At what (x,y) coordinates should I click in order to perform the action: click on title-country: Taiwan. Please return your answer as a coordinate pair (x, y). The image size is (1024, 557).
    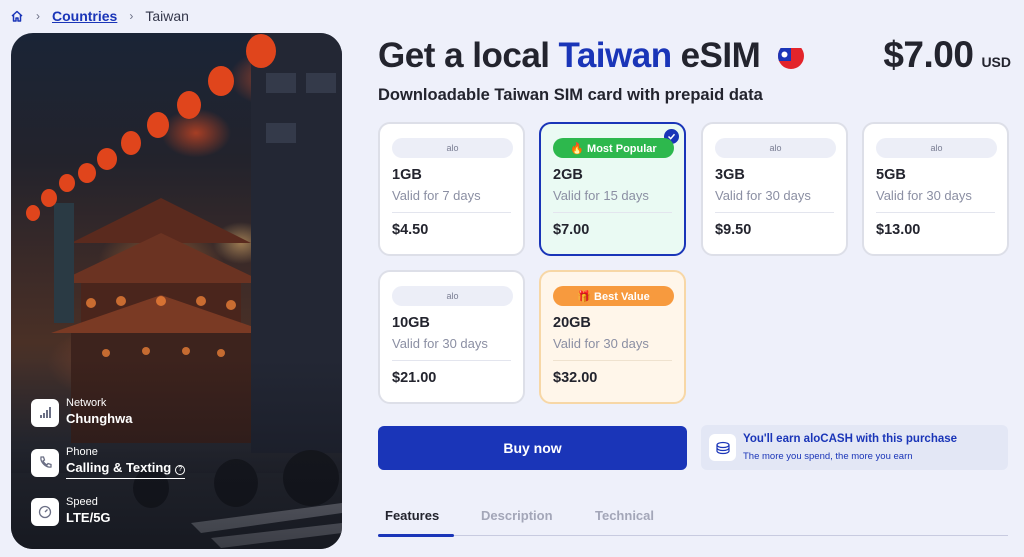
    Looking at the image, I should click on (615, 55).